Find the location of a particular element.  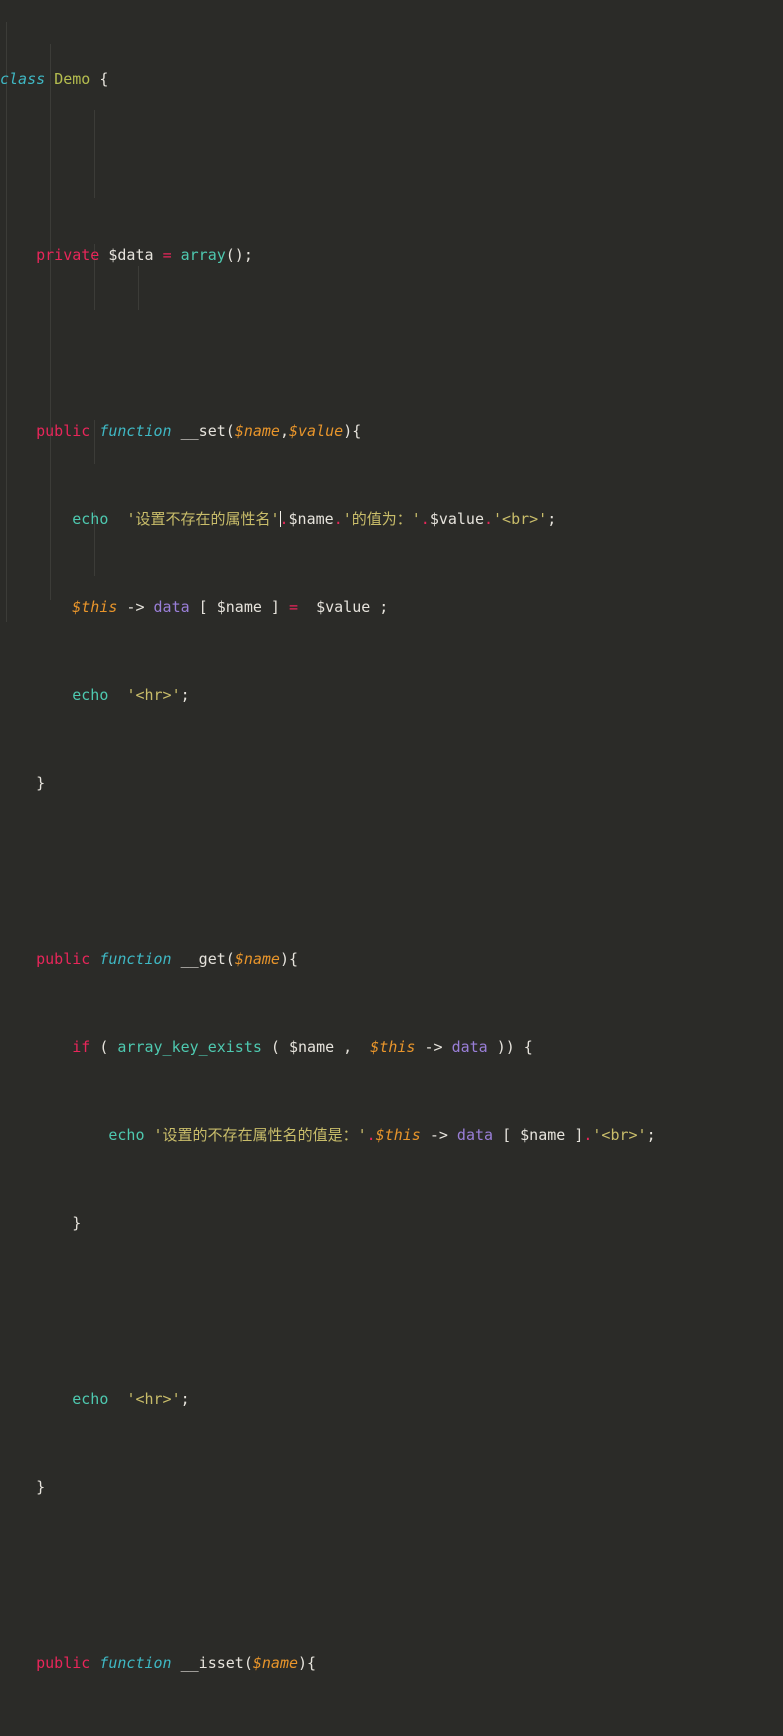

function-array: array is located at coordinates (203, 255).